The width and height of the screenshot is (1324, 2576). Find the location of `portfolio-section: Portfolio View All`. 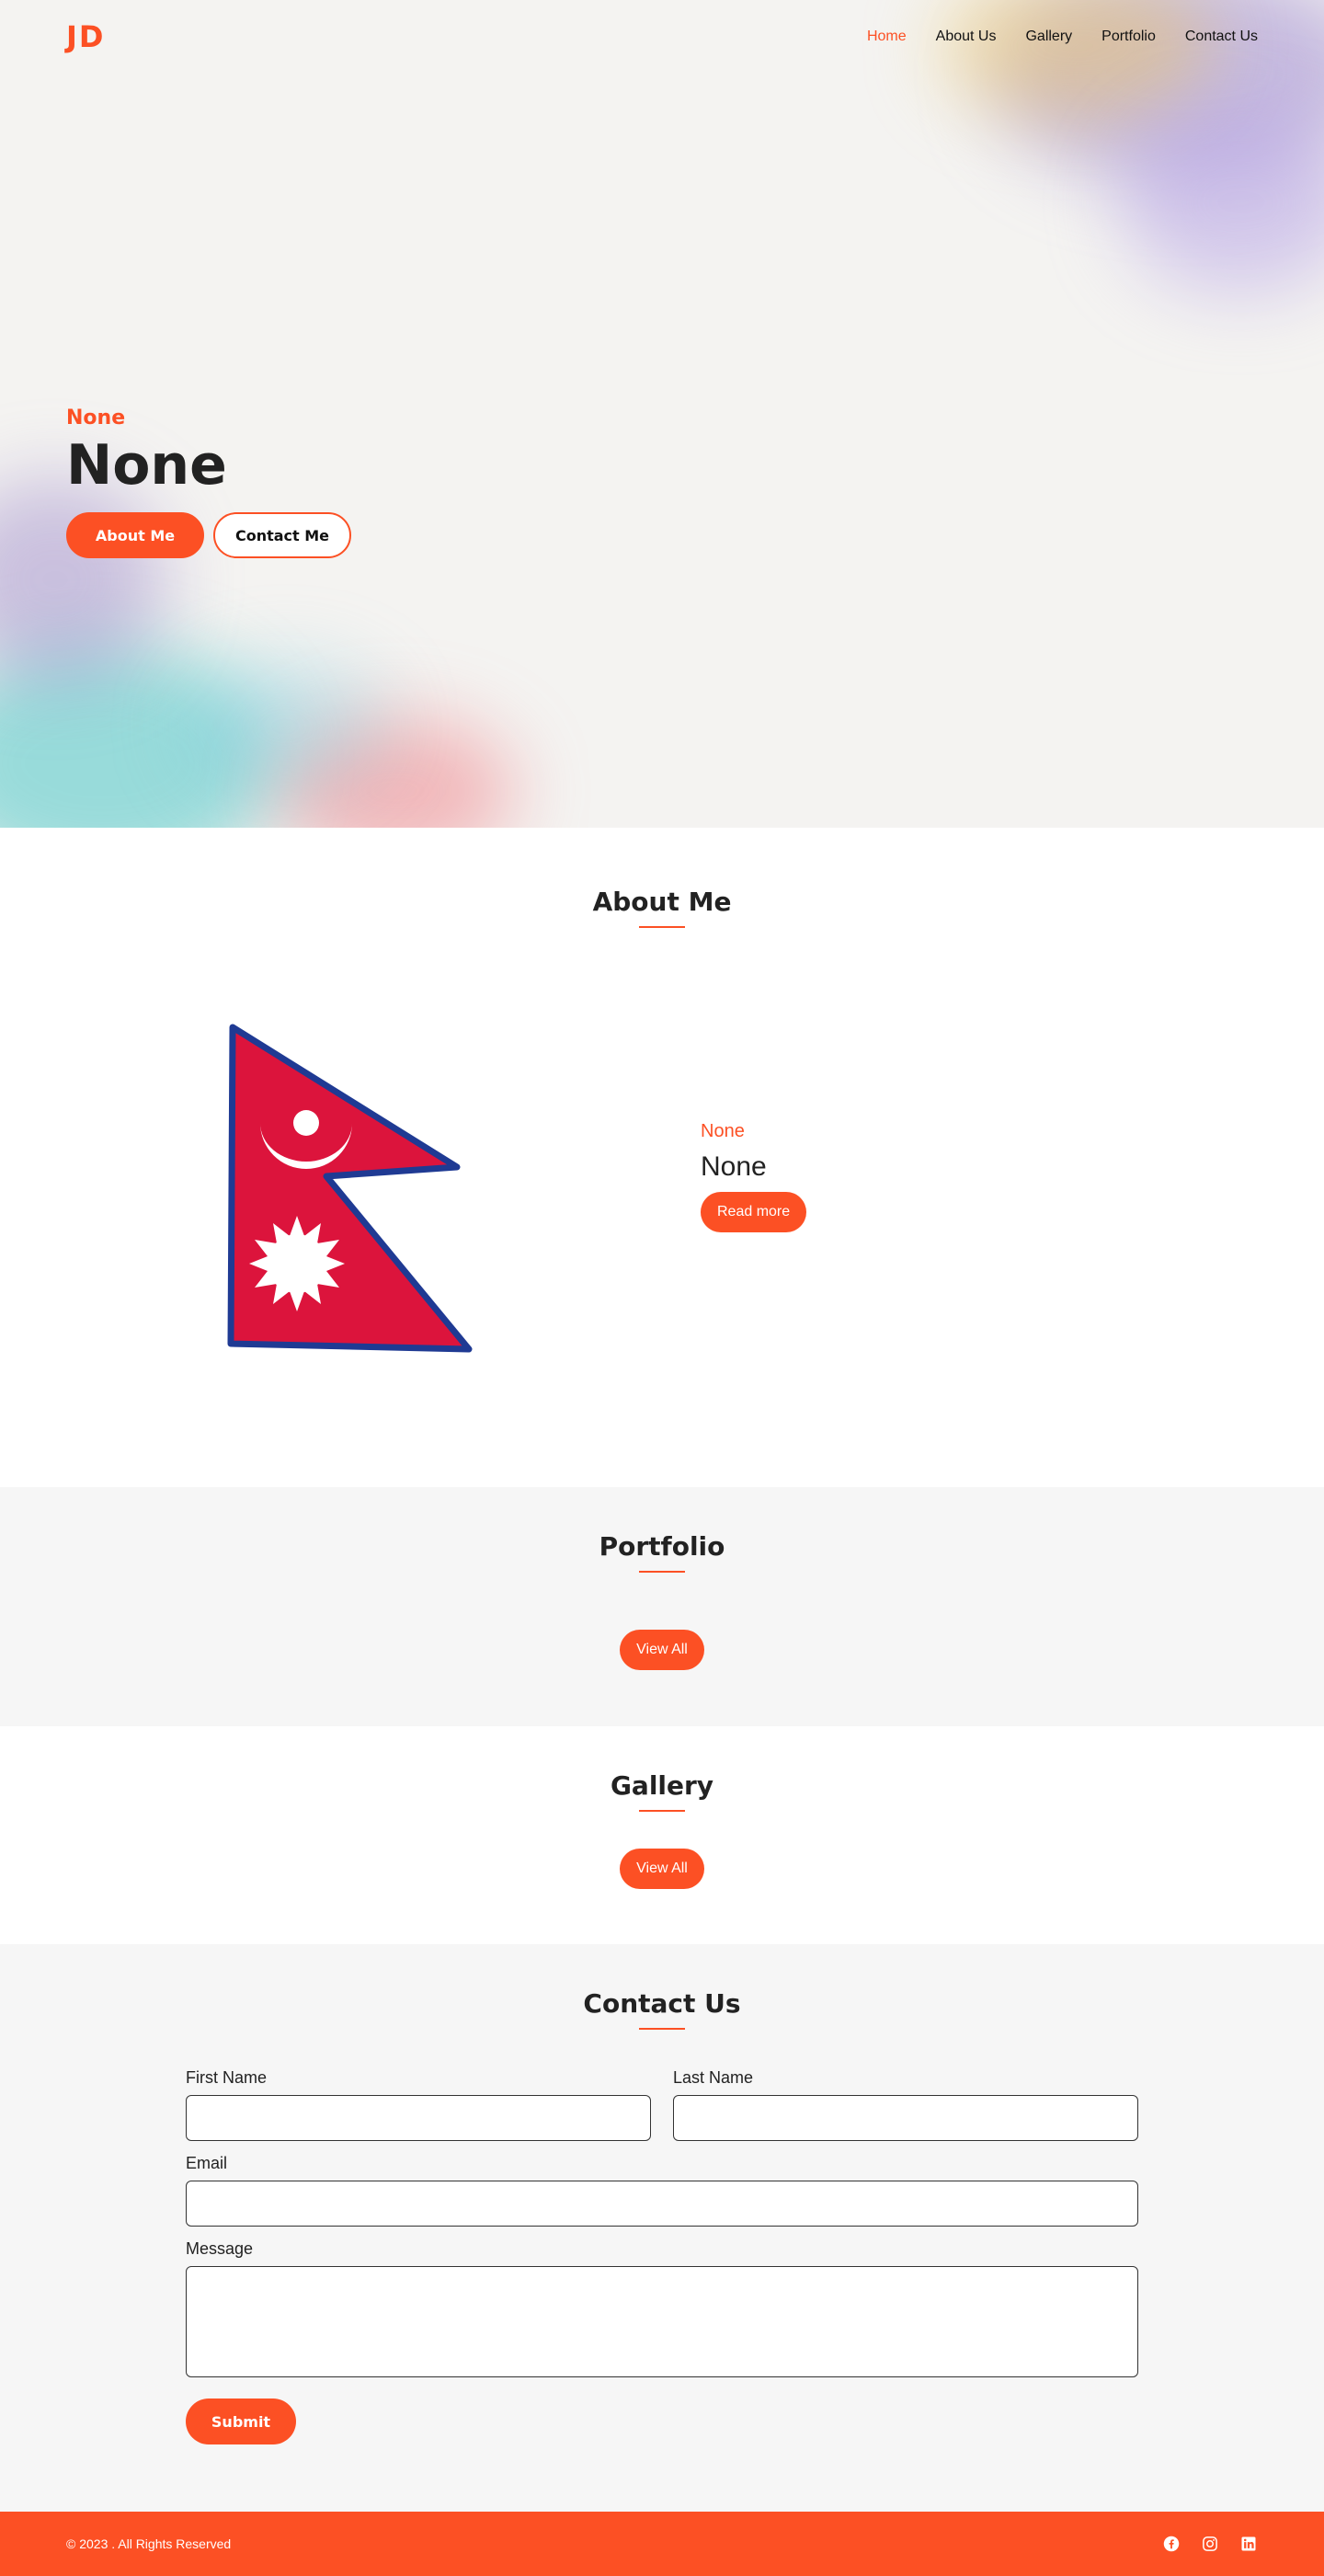

portfolio-section: Portfolio View All is located at coordinates (662, 1607).